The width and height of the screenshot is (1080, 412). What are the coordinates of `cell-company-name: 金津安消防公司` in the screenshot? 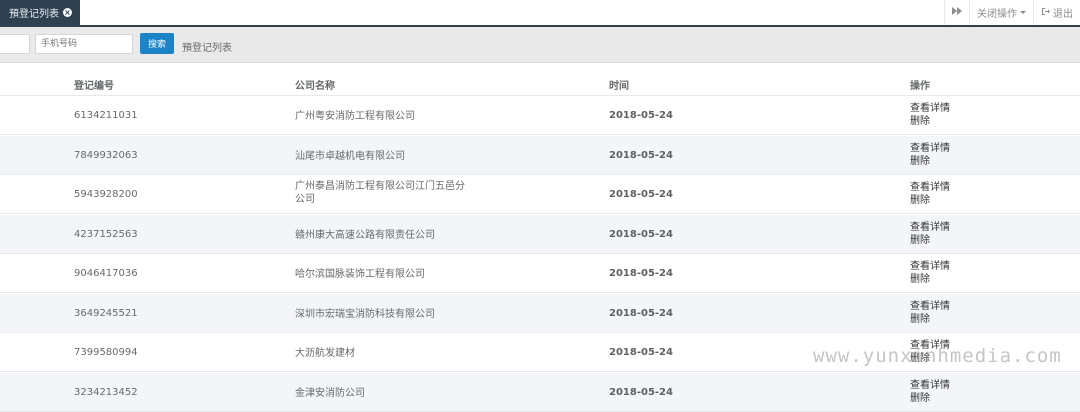 It's located at (330, 393).